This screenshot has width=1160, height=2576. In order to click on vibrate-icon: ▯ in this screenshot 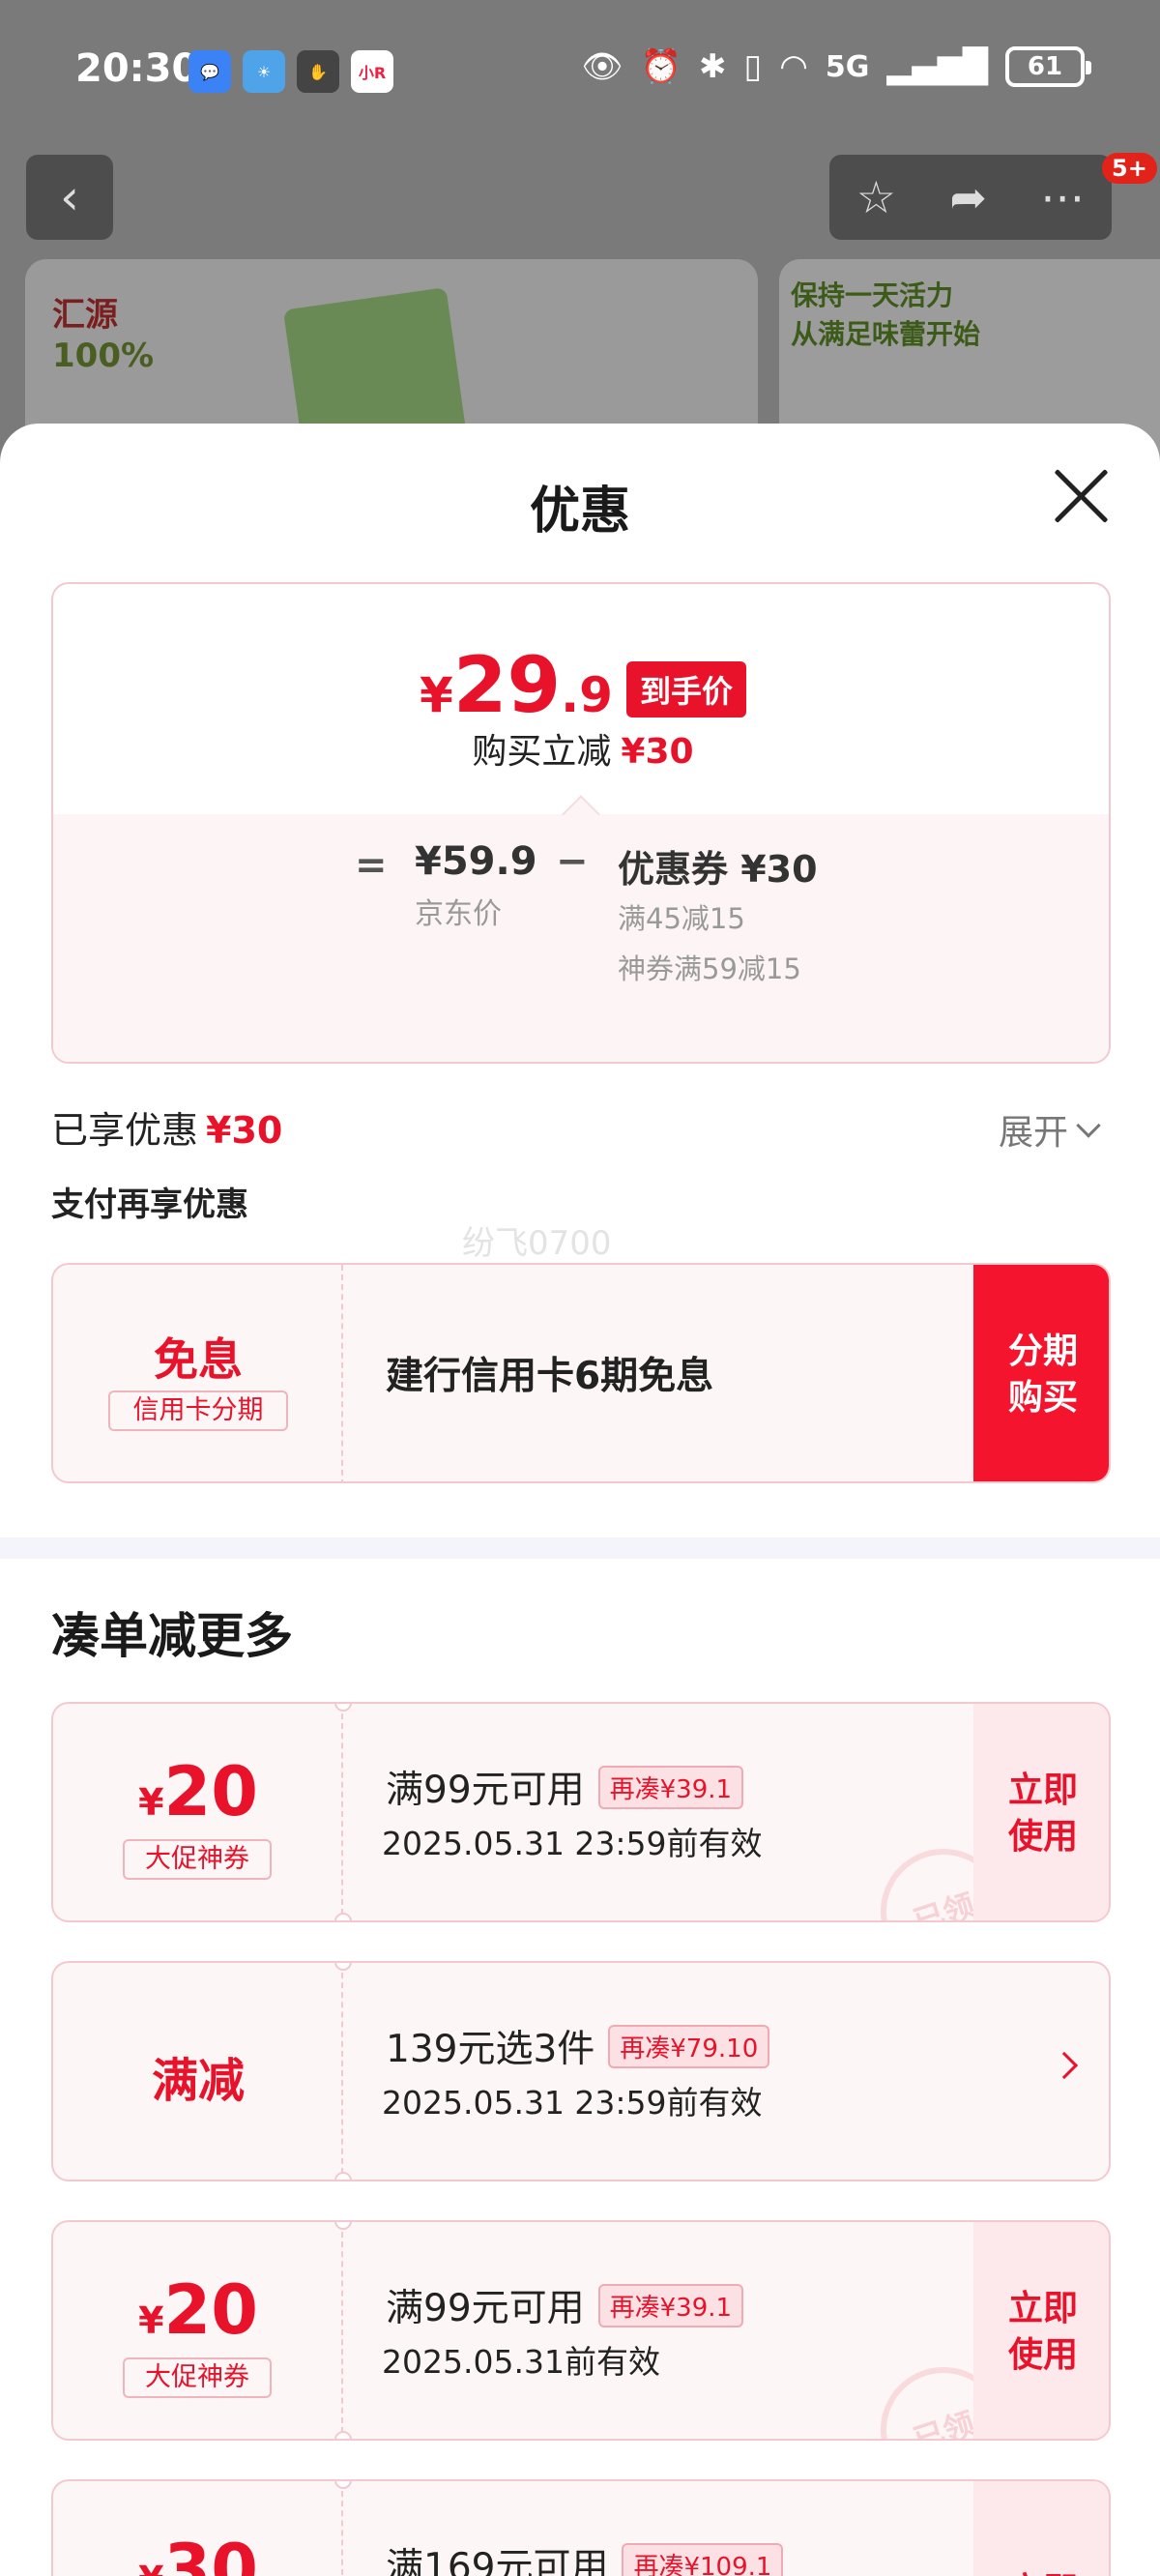, I will do `click(753, 66)`.